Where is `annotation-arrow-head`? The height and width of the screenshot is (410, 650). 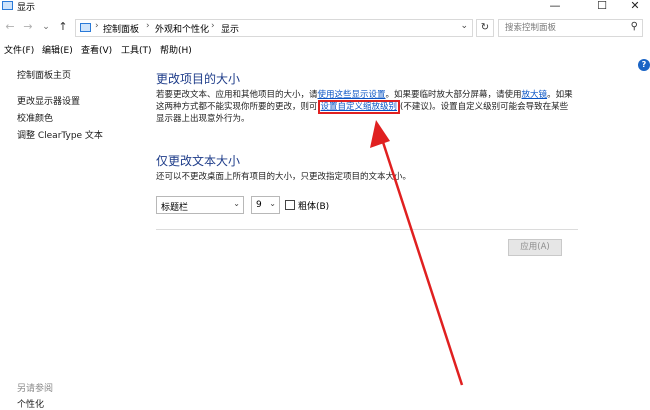 annotation-arrow-head is located at coordinates (380, 134).